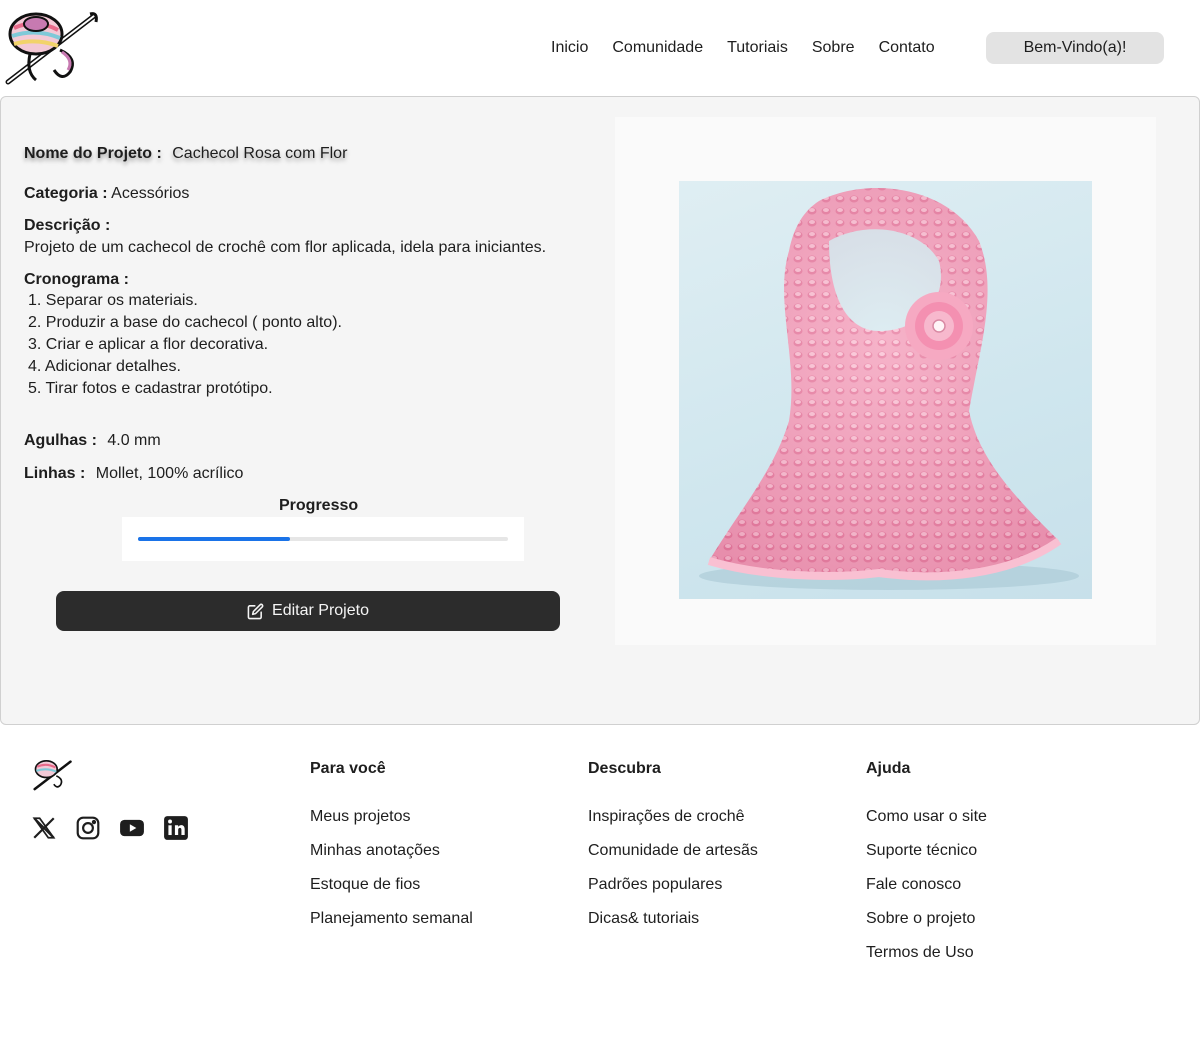 The image size is (1200, 1050). What do you see at coordinates (93, 153) in the screenshot?
I see `project-name-label: Nome do Projeto :` at bounding box center [93, 153].